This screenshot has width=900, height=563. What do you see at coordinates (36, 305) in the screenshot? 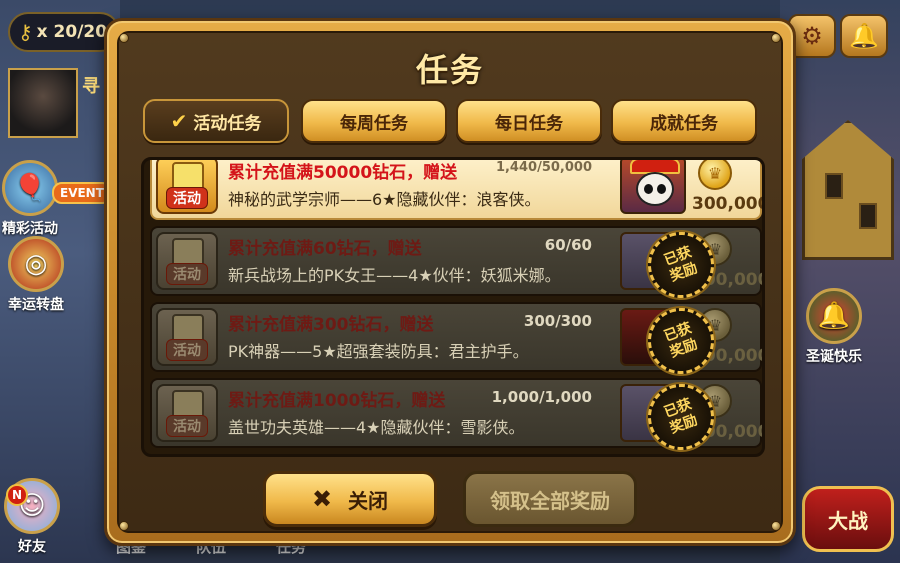
I see `wheel-label: 幸运转盘` at bounding box center [36, 305].